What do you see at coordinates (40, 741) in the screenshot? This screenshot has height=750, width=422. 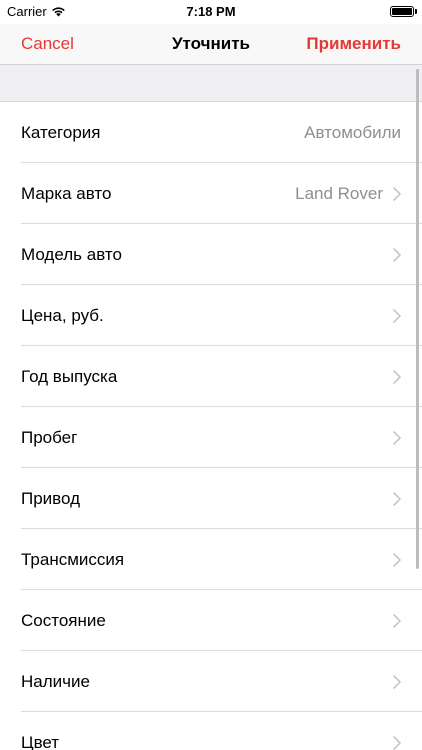 I see `filter-row-label: Цвет` at bounding box center [40, 741].